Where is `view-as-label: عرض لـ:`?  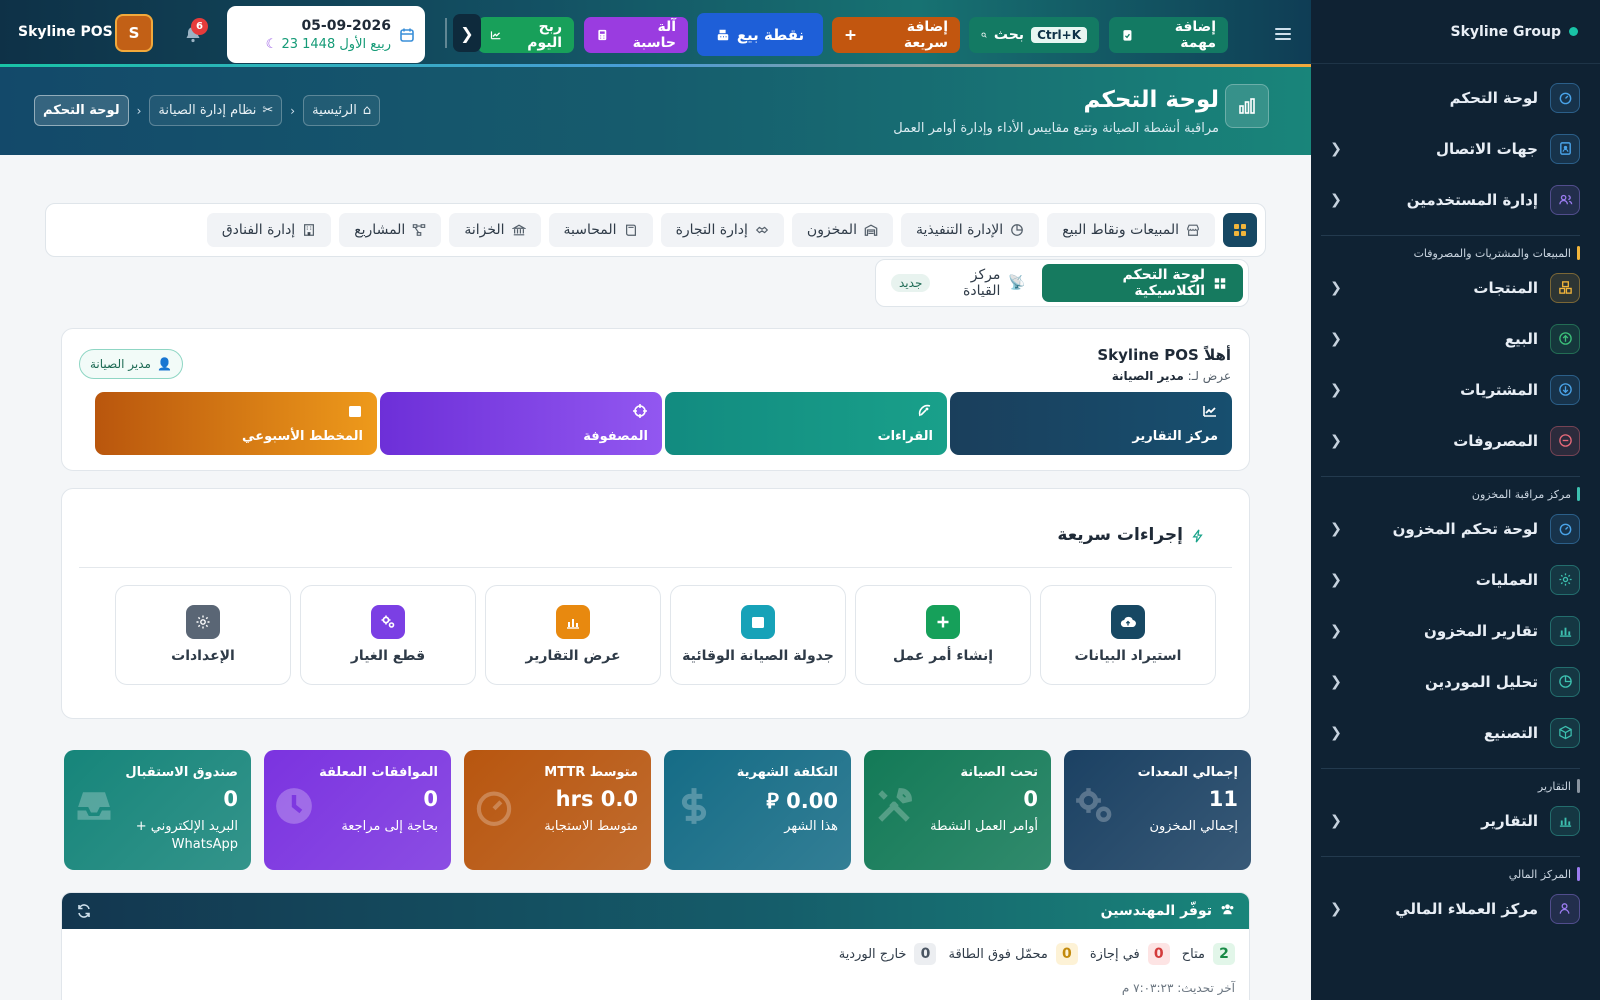 view-as-label: عرض لـ: is located at coordinates (1209, 376).